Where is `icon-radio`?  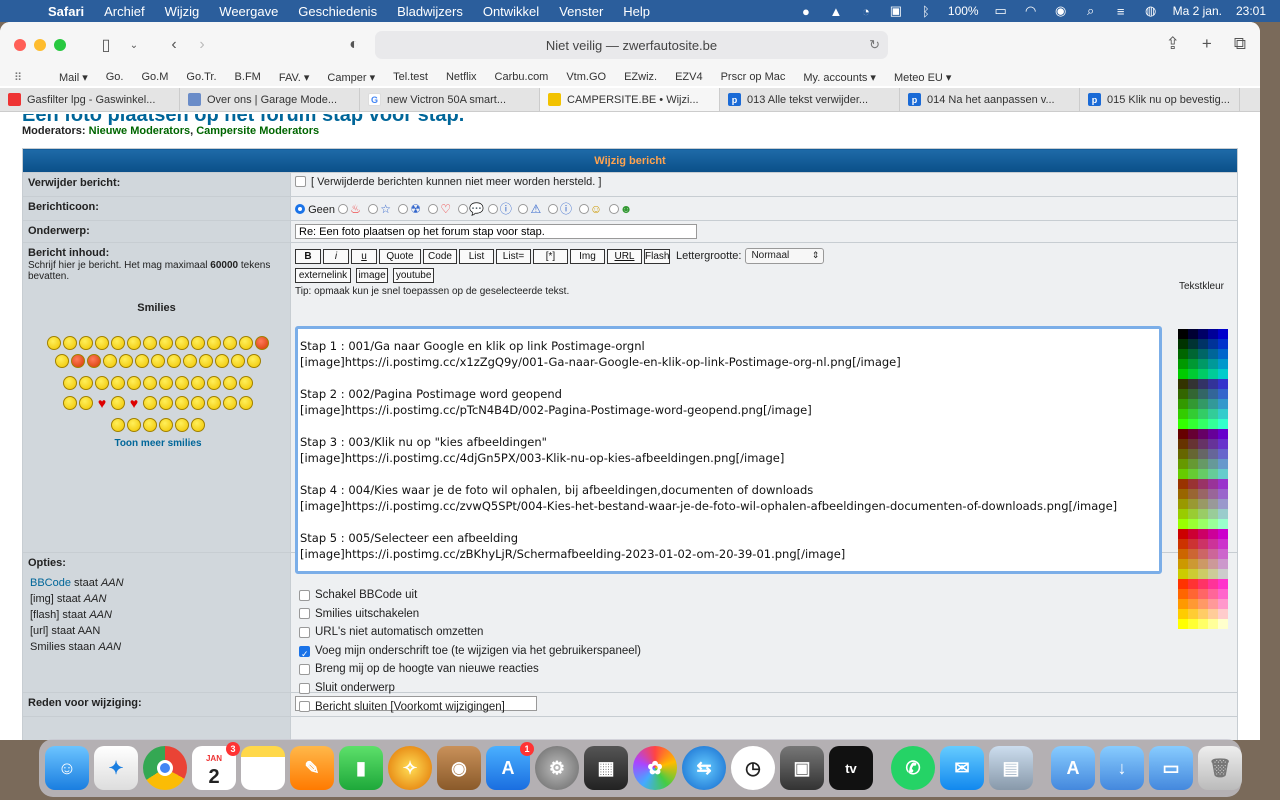 icon-radio is located at coordinates (523, 209).